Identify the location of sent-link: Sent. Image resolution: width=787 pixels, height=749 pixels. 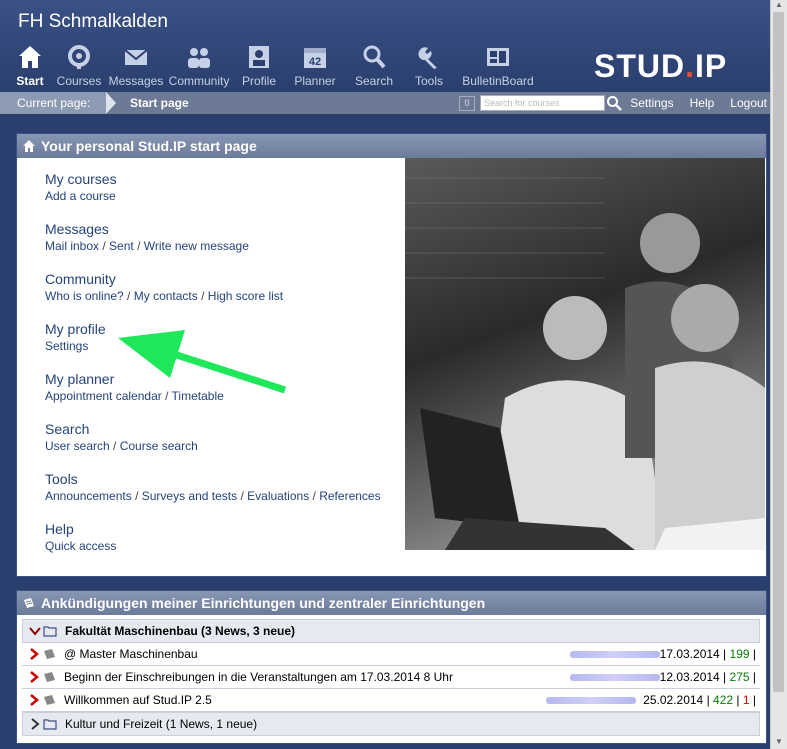
(121, 246).